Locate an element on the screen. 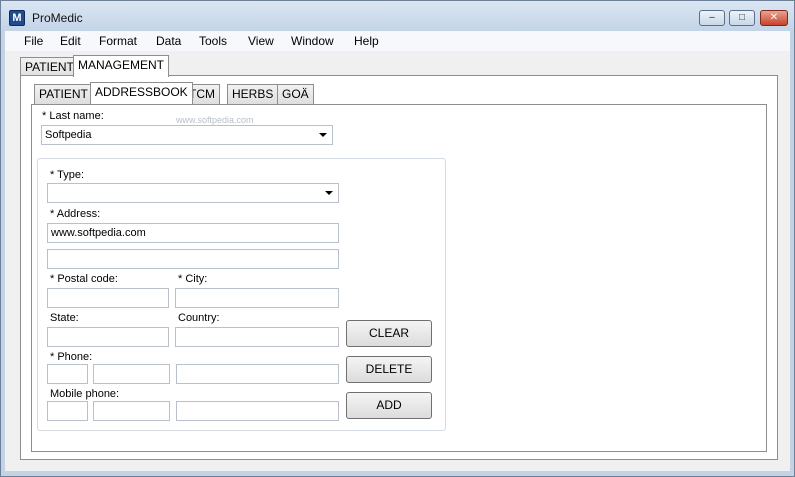 The image size is (795, 477). menu-edit: Edit is located at coordinates (70, 41).